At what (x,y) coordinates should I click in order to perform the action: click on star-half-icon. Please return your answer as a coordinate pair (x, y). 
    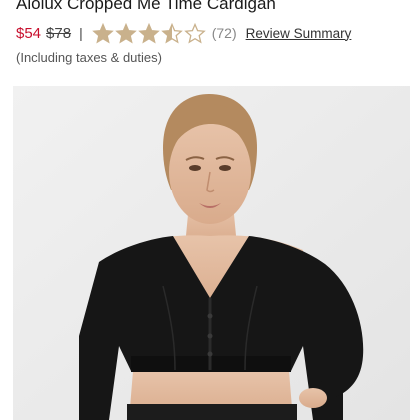
    Looking at the image, I should click on (171, 32).